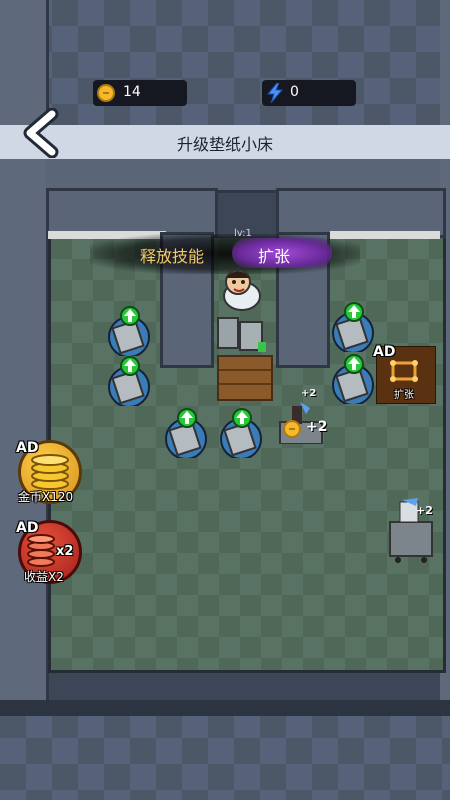 The image size is (450, 800). I want to click on coin-stack-icon, so click(50, 472).